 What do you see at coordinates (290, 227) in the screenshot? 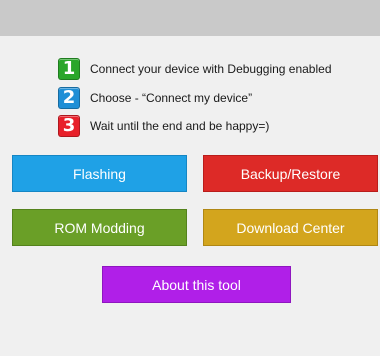
I see `download-center-button: Download Center` at bounding box center [290, 227].